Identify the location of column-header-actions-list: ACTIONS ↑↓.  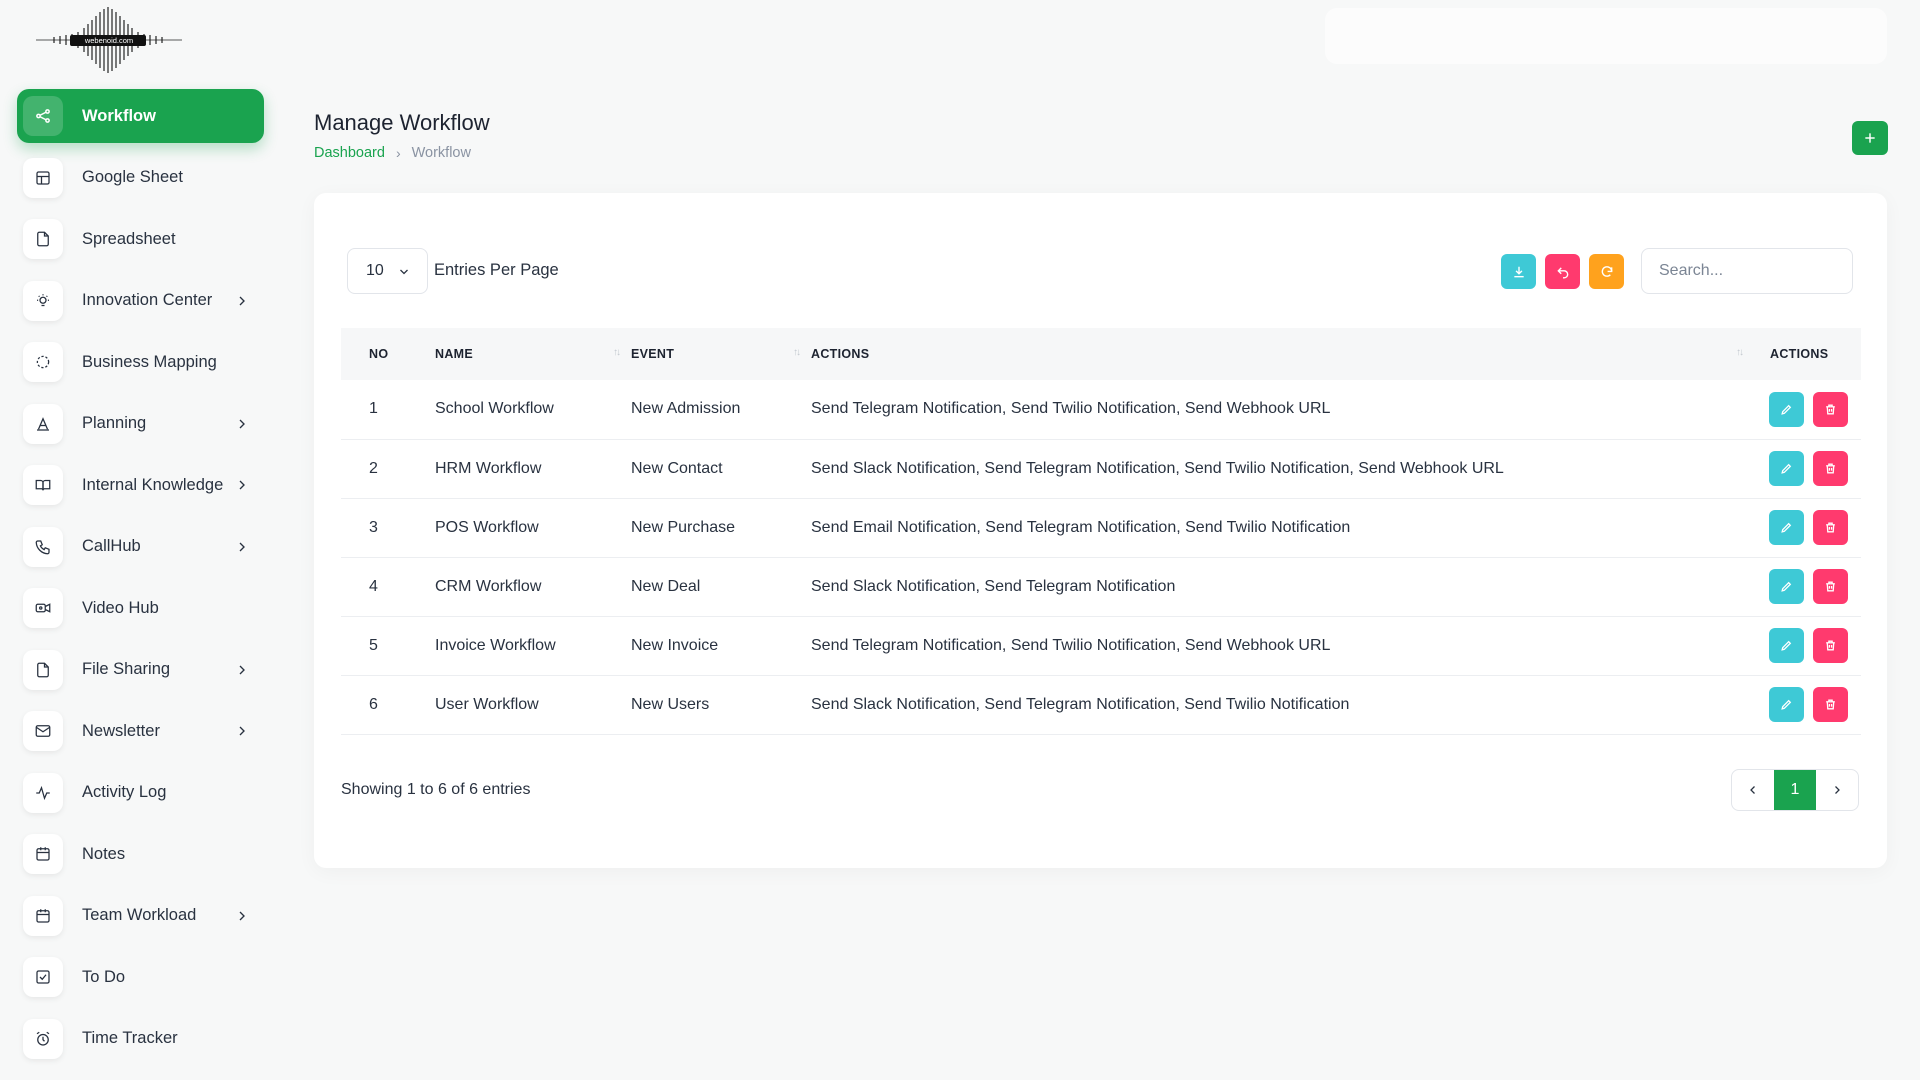
(1282, 354).